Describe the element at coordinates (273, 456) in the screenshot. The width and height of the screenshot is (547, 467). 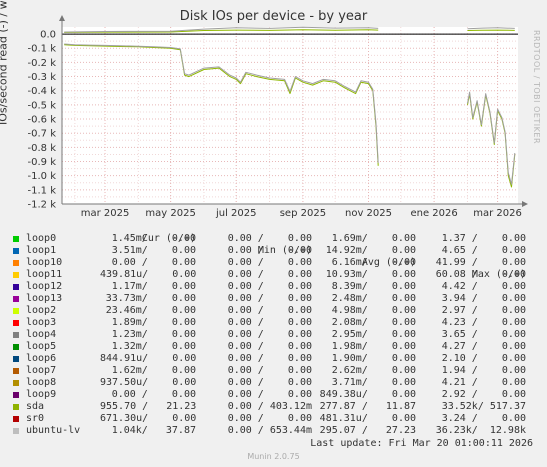
I see `munin-version-footer: Munin 2.0.75` at that location.